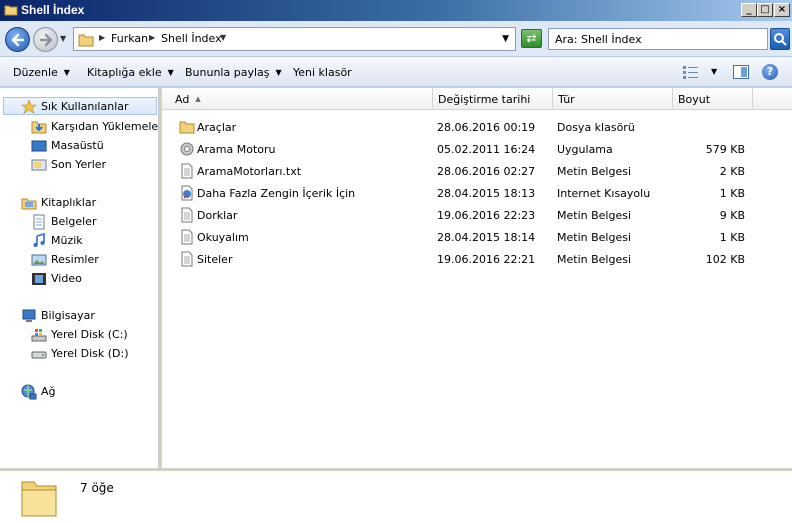 The height and width of the screenshot is (523, 792). What do you see at coordinates (396, 495) in the screenshot?
I see `details-pane: 7 öğe` at bounding box center [396, 495].